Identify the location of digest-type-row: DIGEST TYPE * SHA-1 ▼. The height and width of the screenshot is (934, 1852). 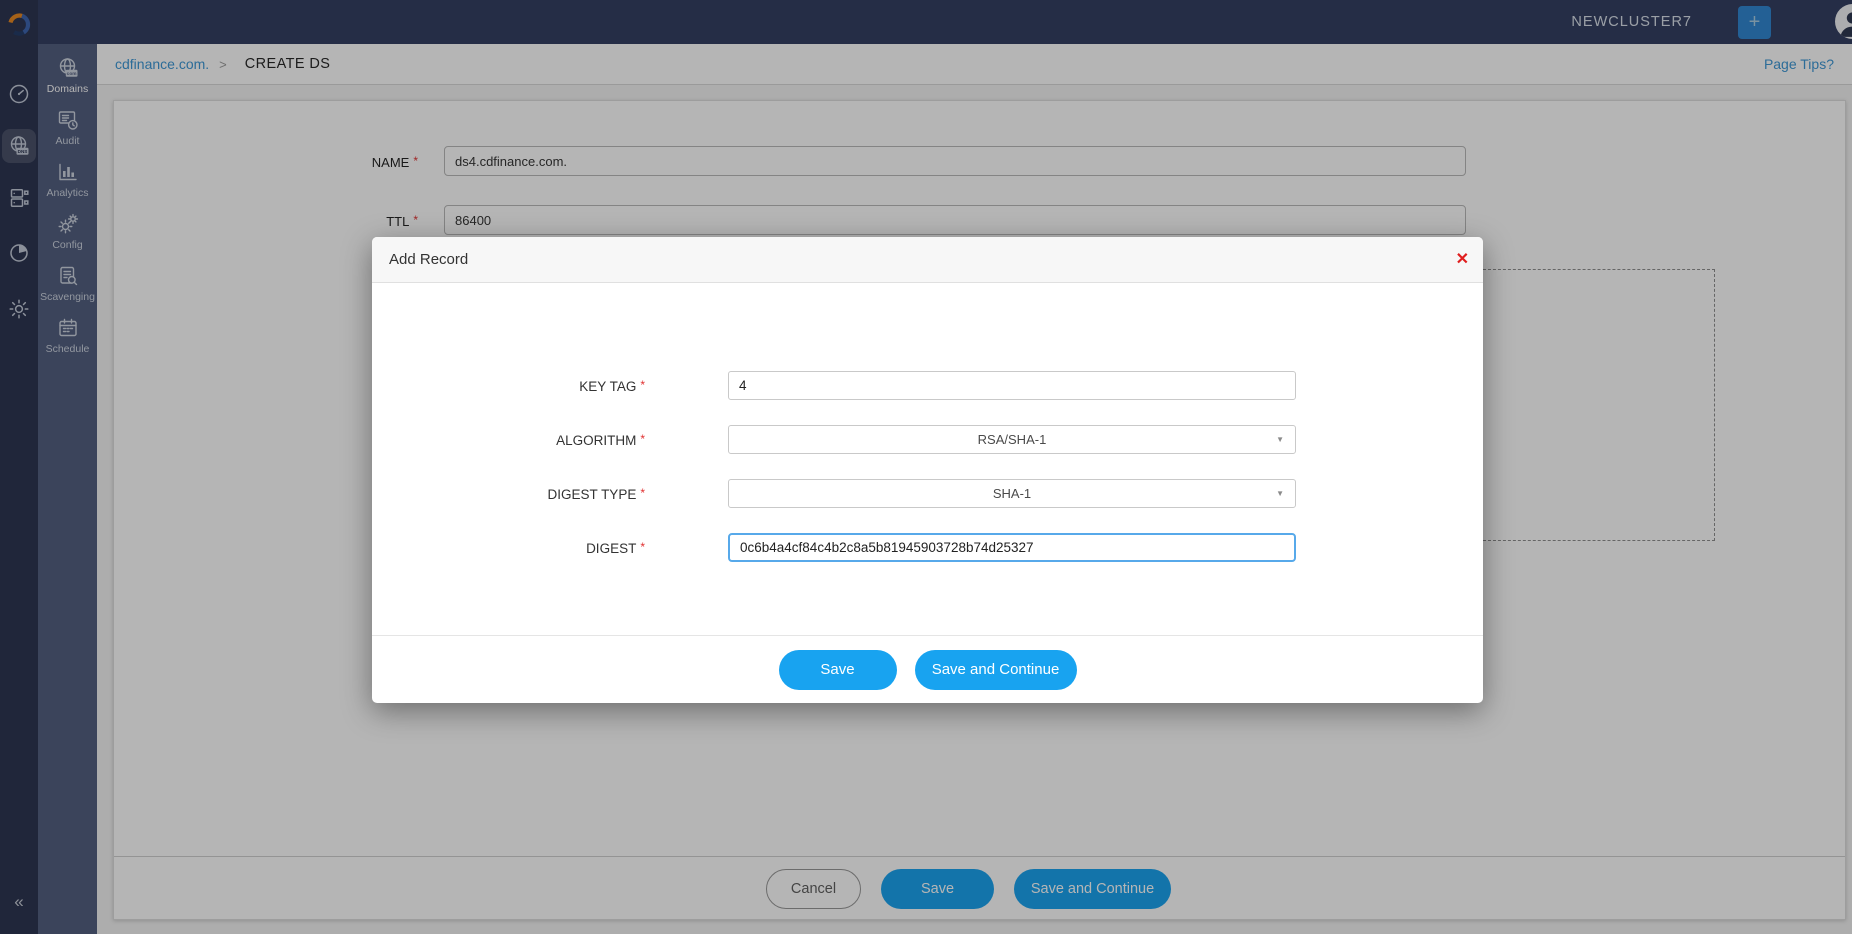
(927, 493).